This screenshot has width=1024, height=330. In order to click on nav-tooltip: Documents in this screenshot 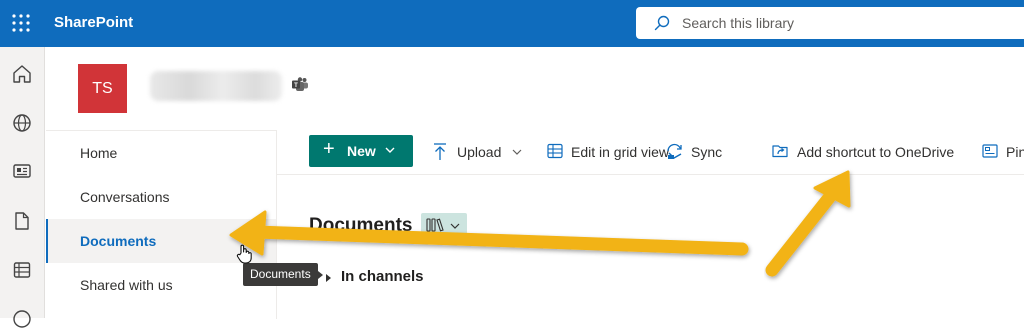, I will do `click(283, 274)`.